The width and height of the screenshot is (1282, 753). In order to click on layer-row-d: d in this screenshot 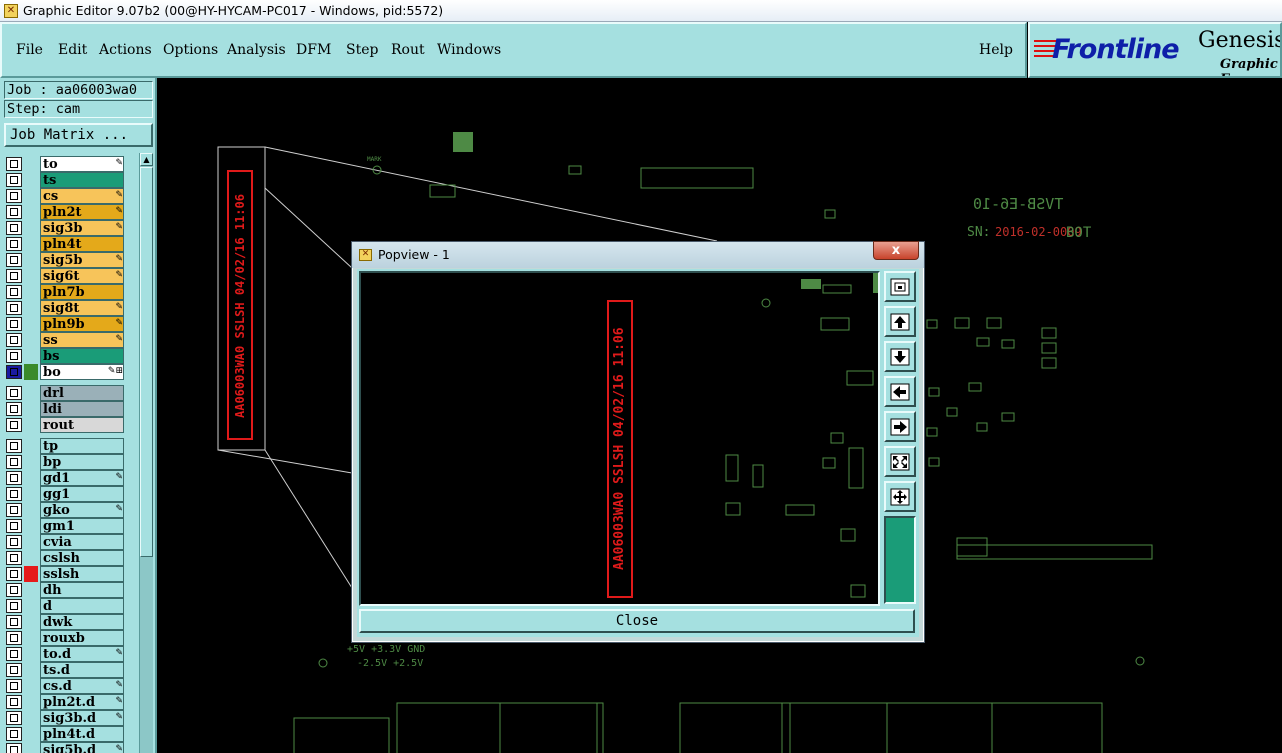, I will do `click(65, 606)`.